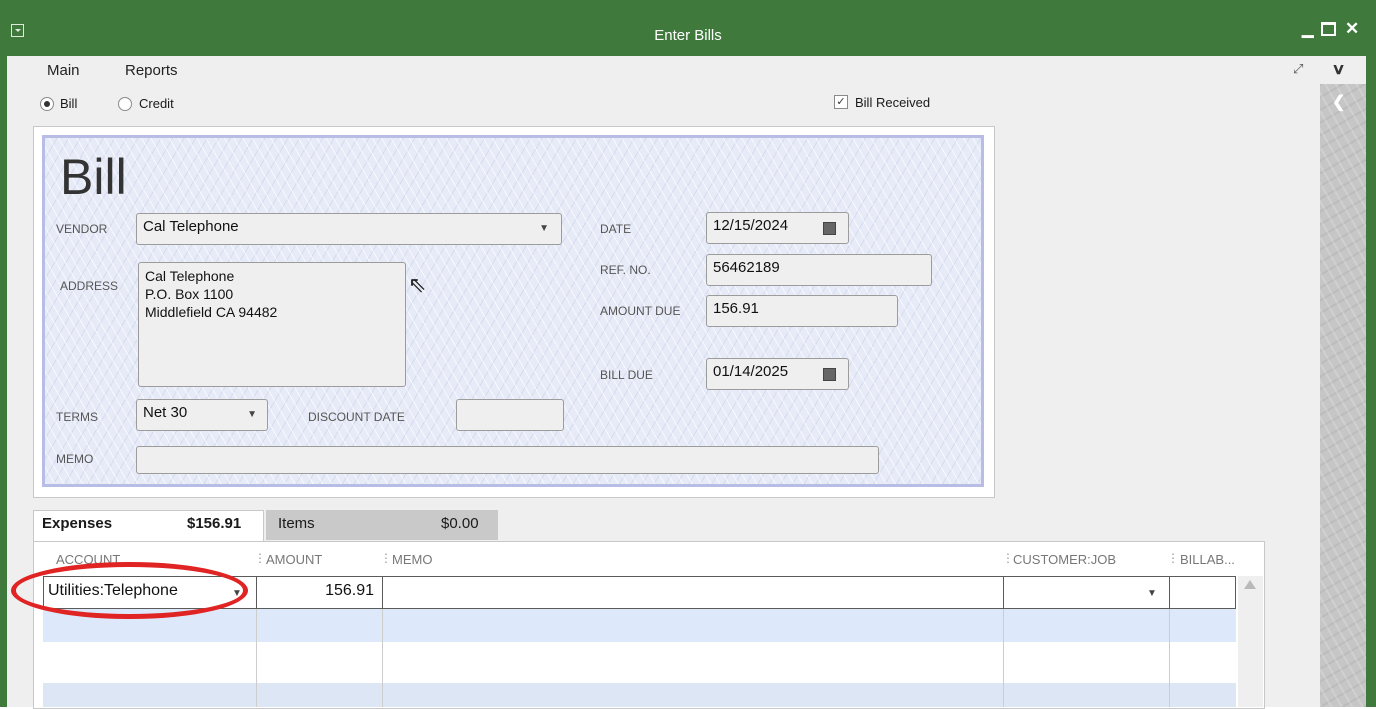  I want to click on tab-expenses-label: Expenses, so click(77, 523).